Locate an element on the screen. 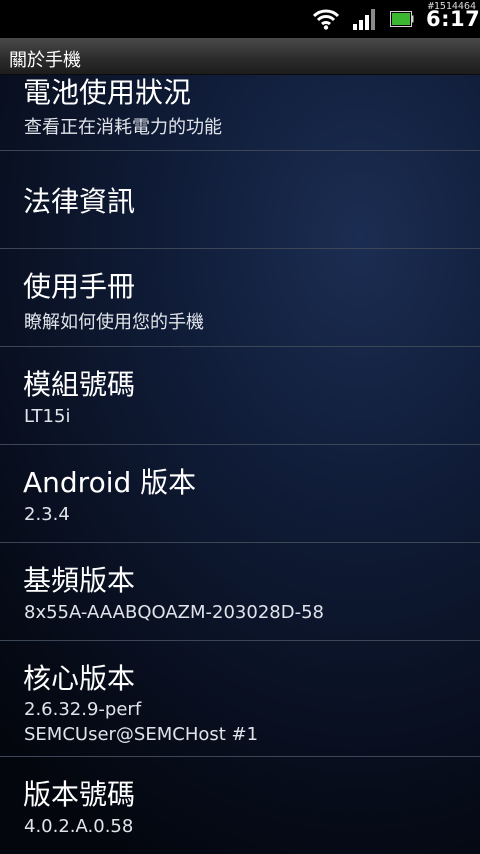  setting-title: Android 版本 is located at coordinates (110, 482).